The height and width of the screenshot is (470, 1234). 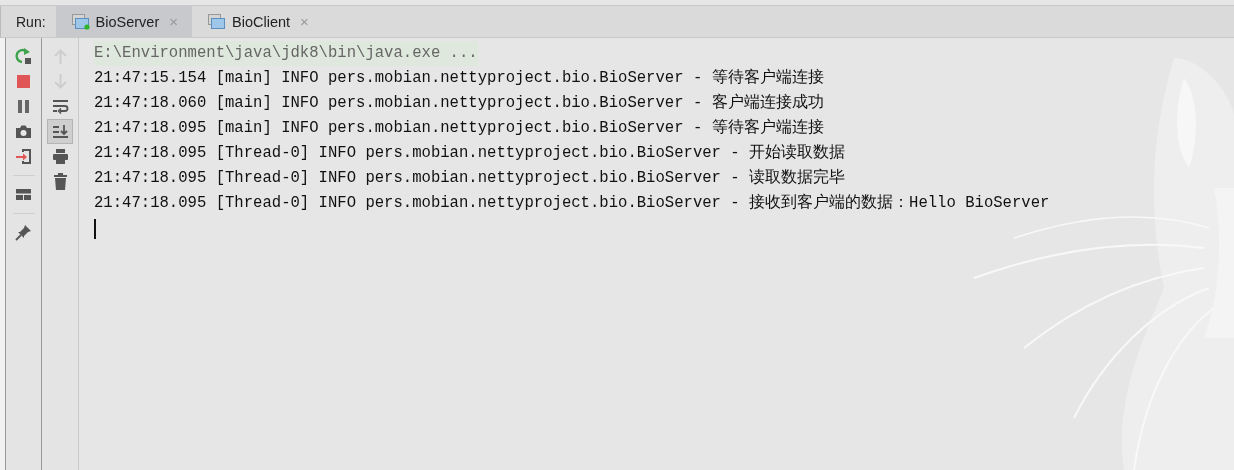 What do you see at coordinates (459, 128) in the screenshot?
I see `log-line: 21:47:18.095 [main] INFO pers.mobian.nettyproject.bio.BioServer - 等待客户端连接` at bounding box center [459, 128].